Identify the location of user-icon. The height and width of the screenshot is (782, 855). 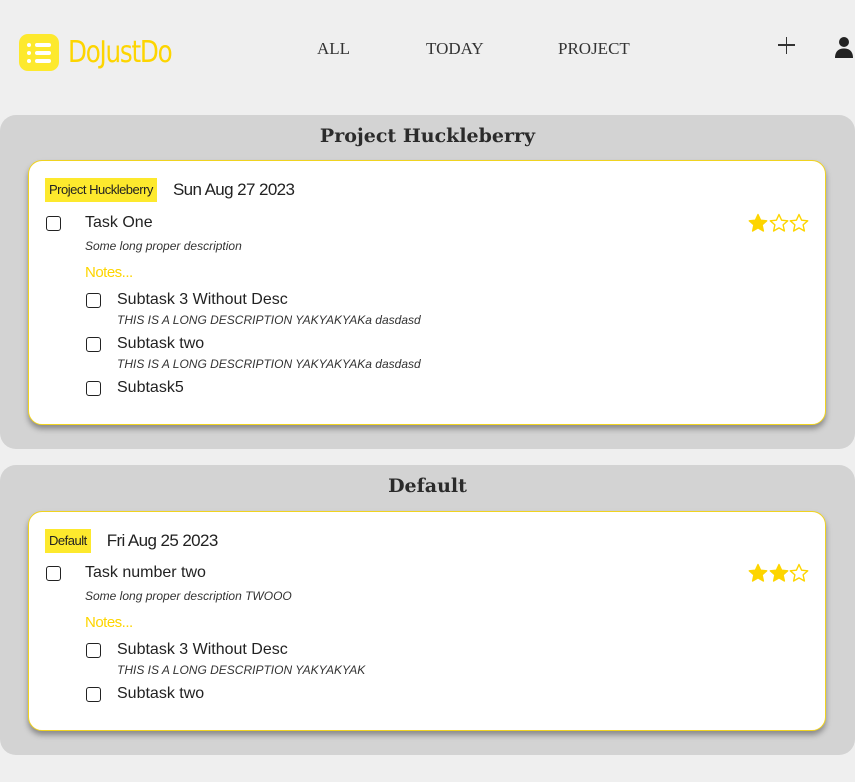
(844, 47).